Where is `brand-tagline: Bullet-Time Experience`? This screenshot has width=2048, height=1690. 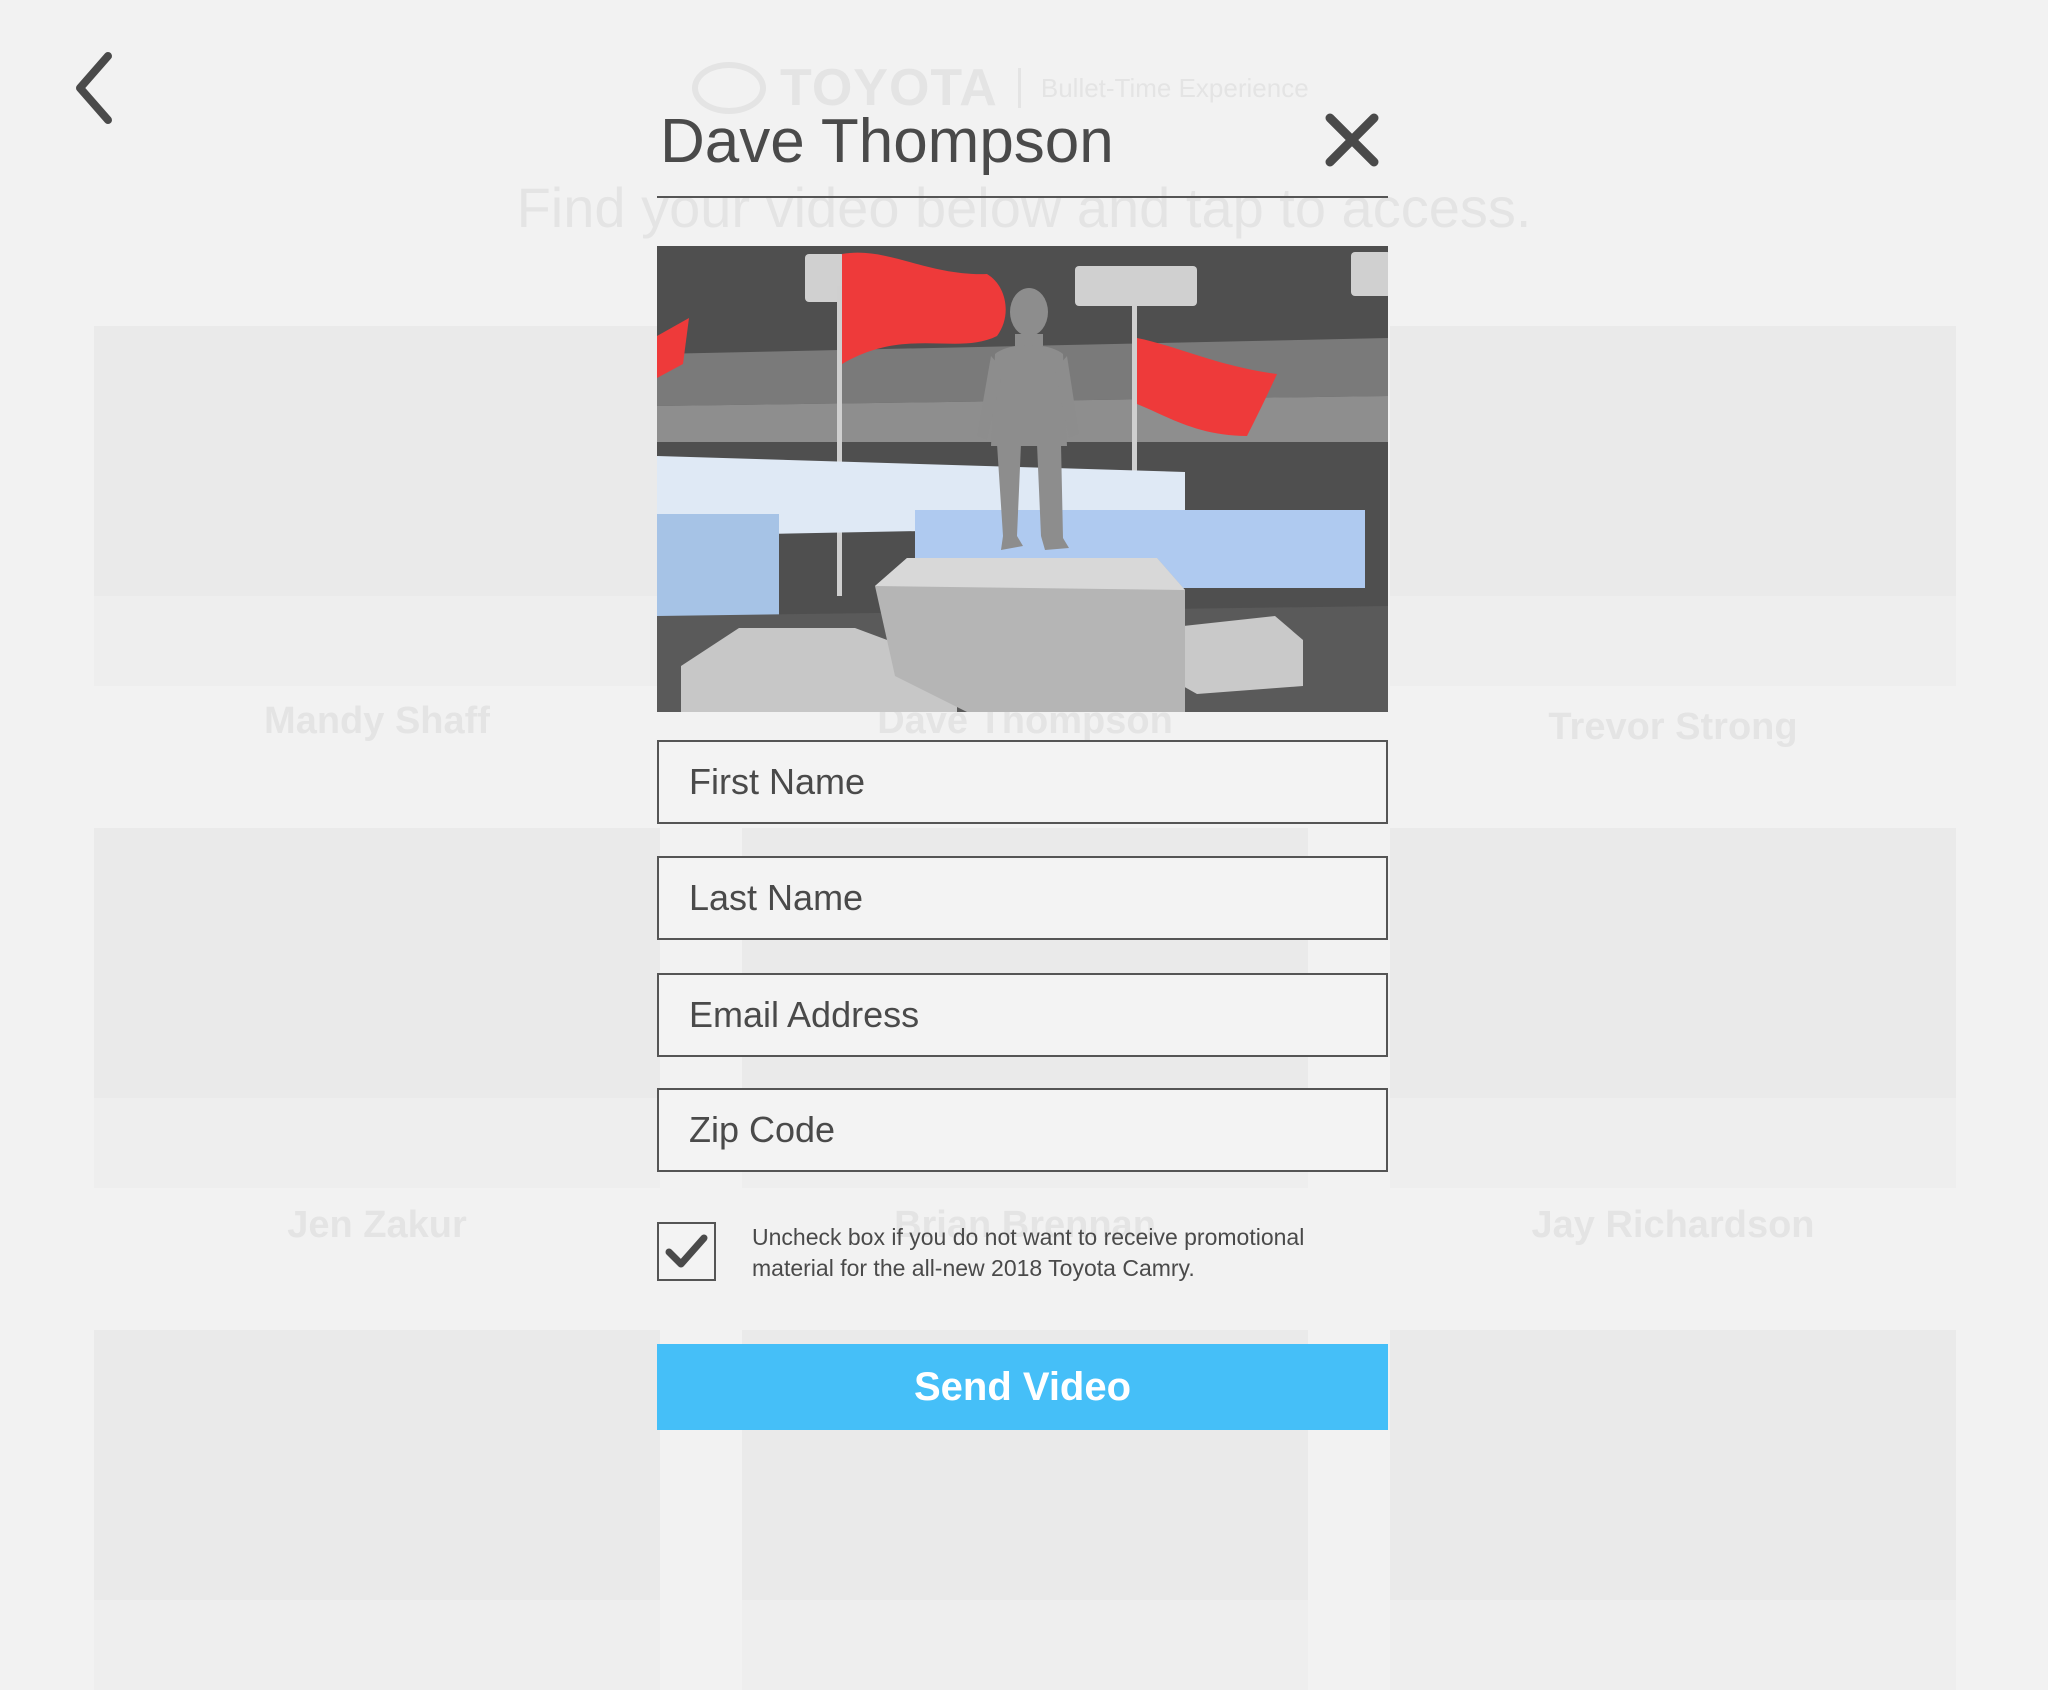 brand-tagline: Bullet-Time Experience is located at coordinates (1174, 87).